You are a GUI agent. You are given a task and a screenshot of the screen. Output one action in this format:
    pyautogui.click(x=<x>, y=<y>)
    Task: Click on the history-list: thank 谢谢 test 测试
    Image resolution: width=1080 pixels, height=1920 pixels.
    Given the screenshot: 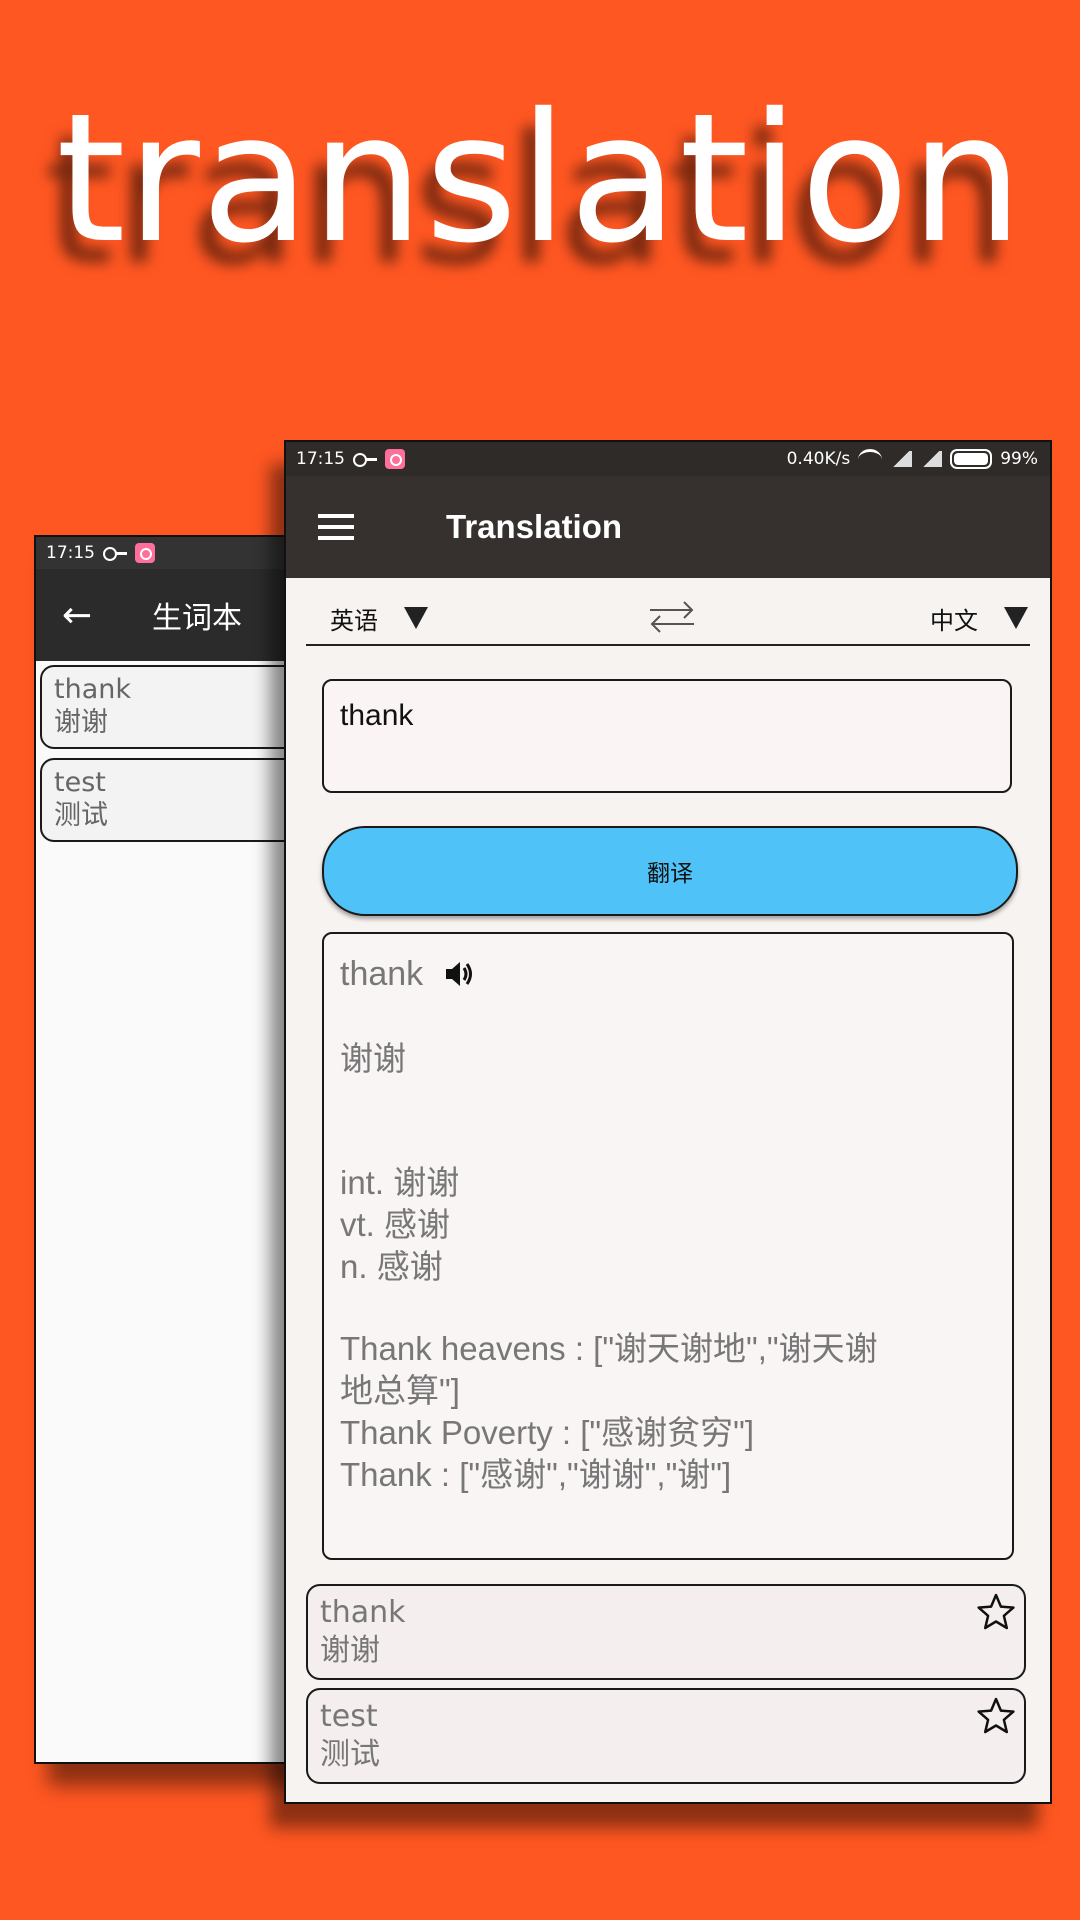 What is the action you would take?
    pyautogui.click(x=666, y=1688)
    